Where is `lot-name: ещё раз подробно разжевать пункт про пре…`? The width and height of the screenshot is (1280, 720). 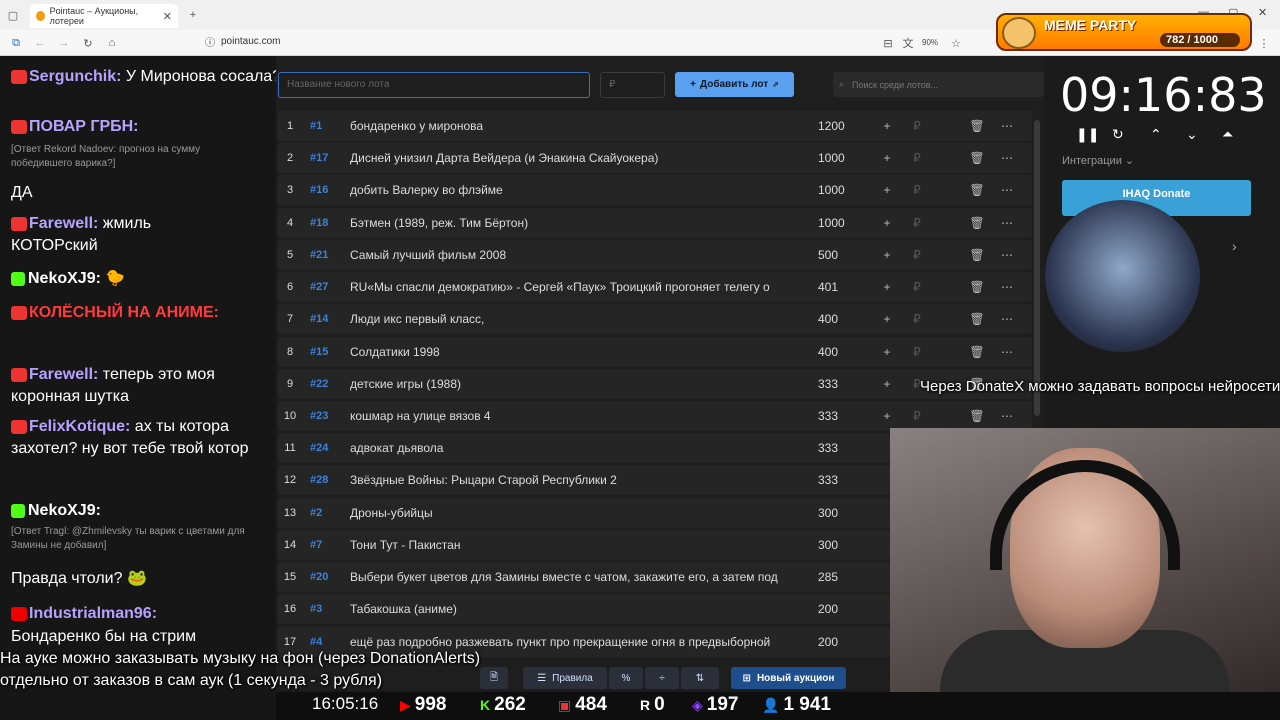 lot-name: ещё раз подробно разжевать пункт про пре… is located at coordinates (576, 642).